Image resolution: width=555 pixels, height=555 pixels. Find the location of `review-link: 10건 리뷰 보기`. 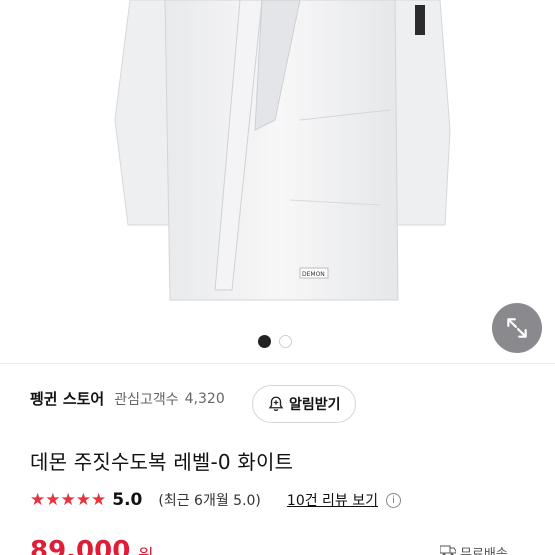

review-link: 10건 리뷰 보기 is located at coordinates (332, 500).